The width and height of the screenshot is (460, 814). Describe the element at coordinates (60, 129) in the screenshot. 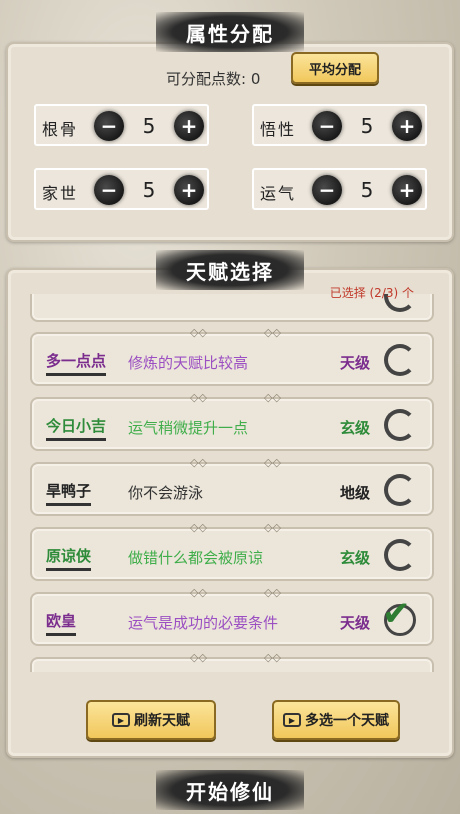

I see `attr-label: 根骨` at that location.